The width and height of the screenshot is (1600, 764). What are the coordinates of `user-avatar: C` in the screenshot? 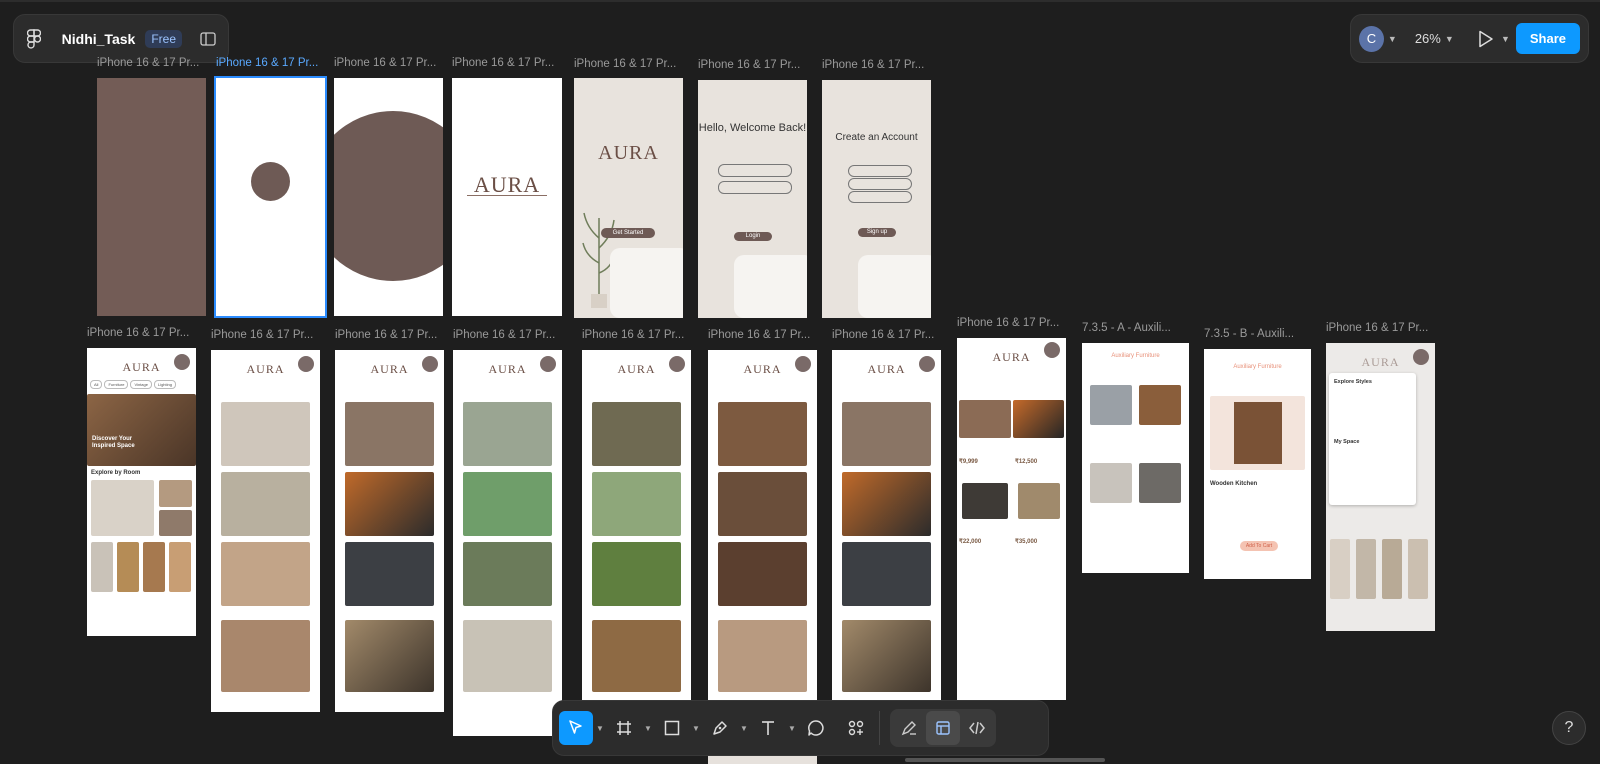 It's located at (1371, 38).